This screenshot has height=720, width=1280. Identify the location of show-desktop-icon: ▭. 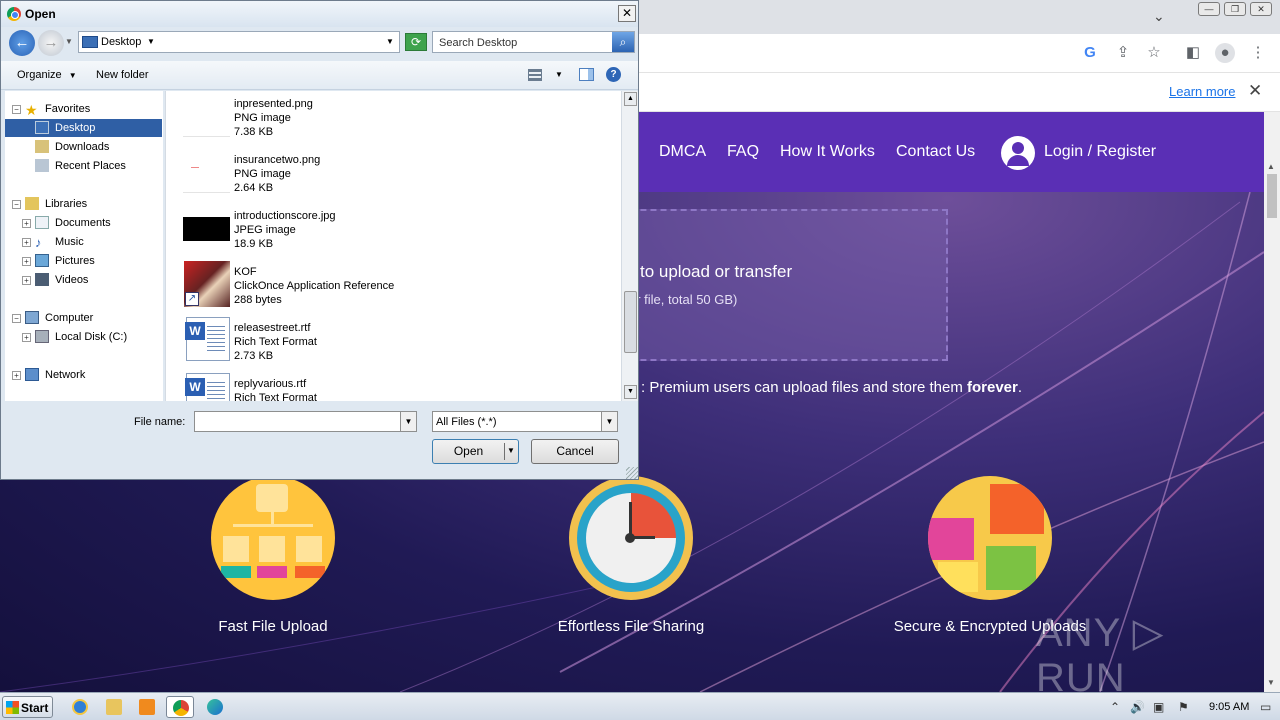
(1265, 707).